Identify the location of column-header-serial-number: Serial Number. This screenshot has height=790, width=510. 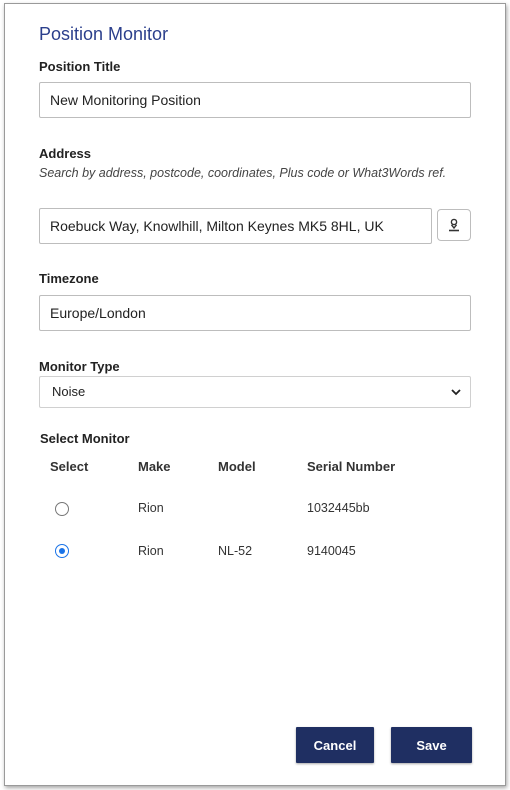
(351, 466).